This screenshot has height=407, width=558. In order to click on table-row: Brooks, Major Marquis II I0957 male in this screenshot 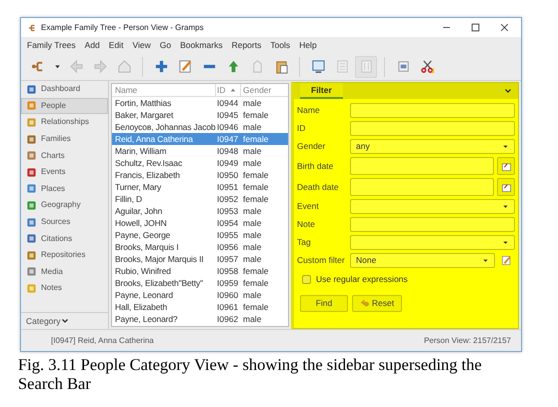, I will do `click(200, 259)`.